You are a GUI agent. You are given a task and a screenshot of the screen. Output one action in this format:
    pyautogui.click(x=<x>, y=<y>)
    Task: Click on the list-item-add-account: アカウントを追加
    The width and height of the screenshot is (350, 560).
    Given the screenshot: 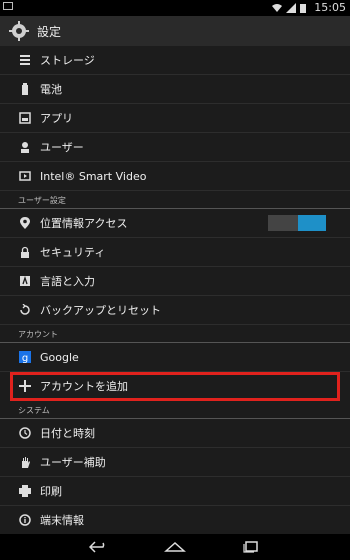 What is the action you would take?
    pyautogui.click(x=175, y=386)
    